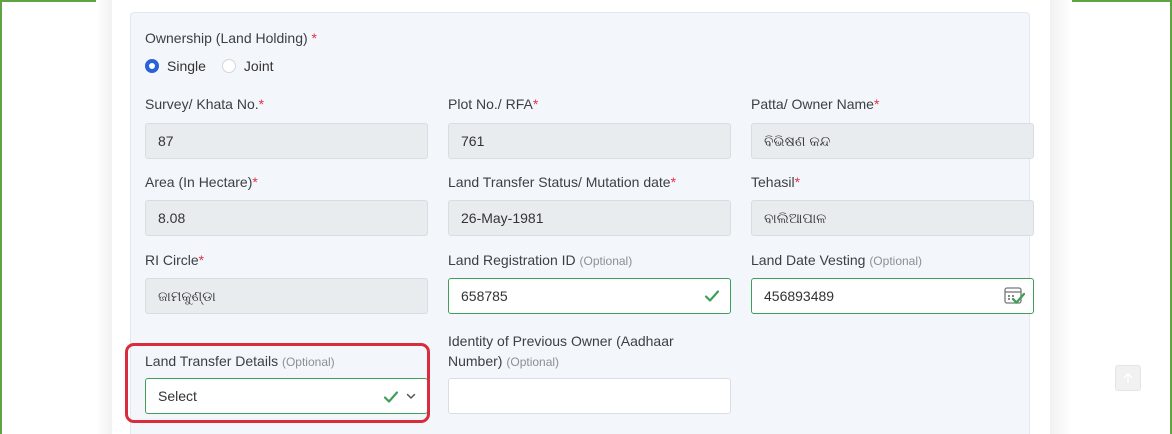 This screenshot has height=434, width=1172. Describe the element at coordinates (892, 218) in the screenshot. I see `tehasil-field: ବାଲିଆପାଳ` at that location.